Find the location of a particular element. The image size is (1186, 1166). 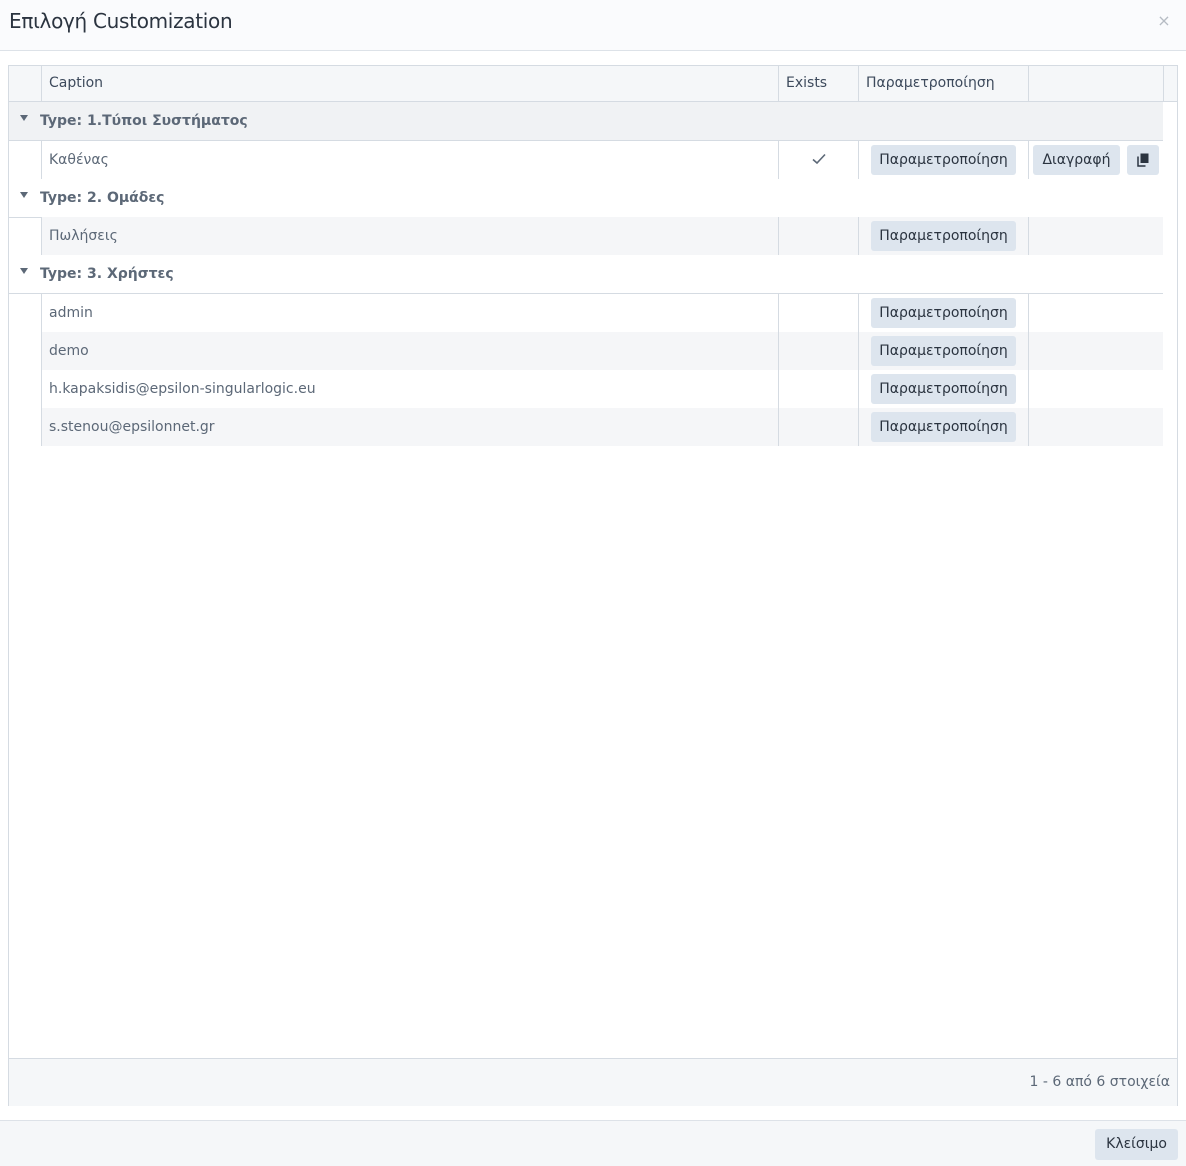

table-row: Πωλήσεις Παραμετροποίηση is located at coordinates (602, 236).